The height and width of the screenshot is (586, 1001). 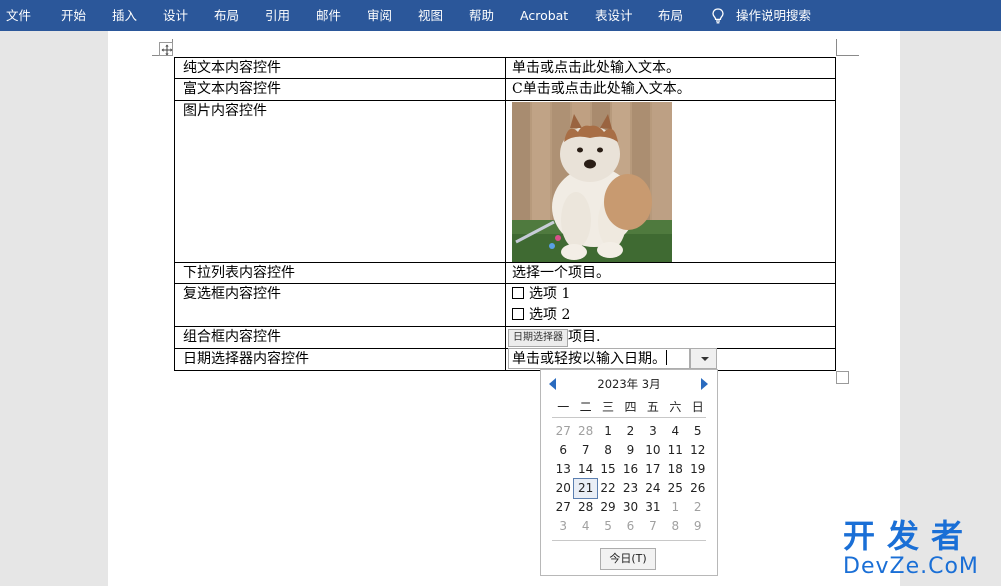 I want to click on table-row: 日期选择器内容控件 单击或轻按以输入日期。, so click(x=505, y=359).